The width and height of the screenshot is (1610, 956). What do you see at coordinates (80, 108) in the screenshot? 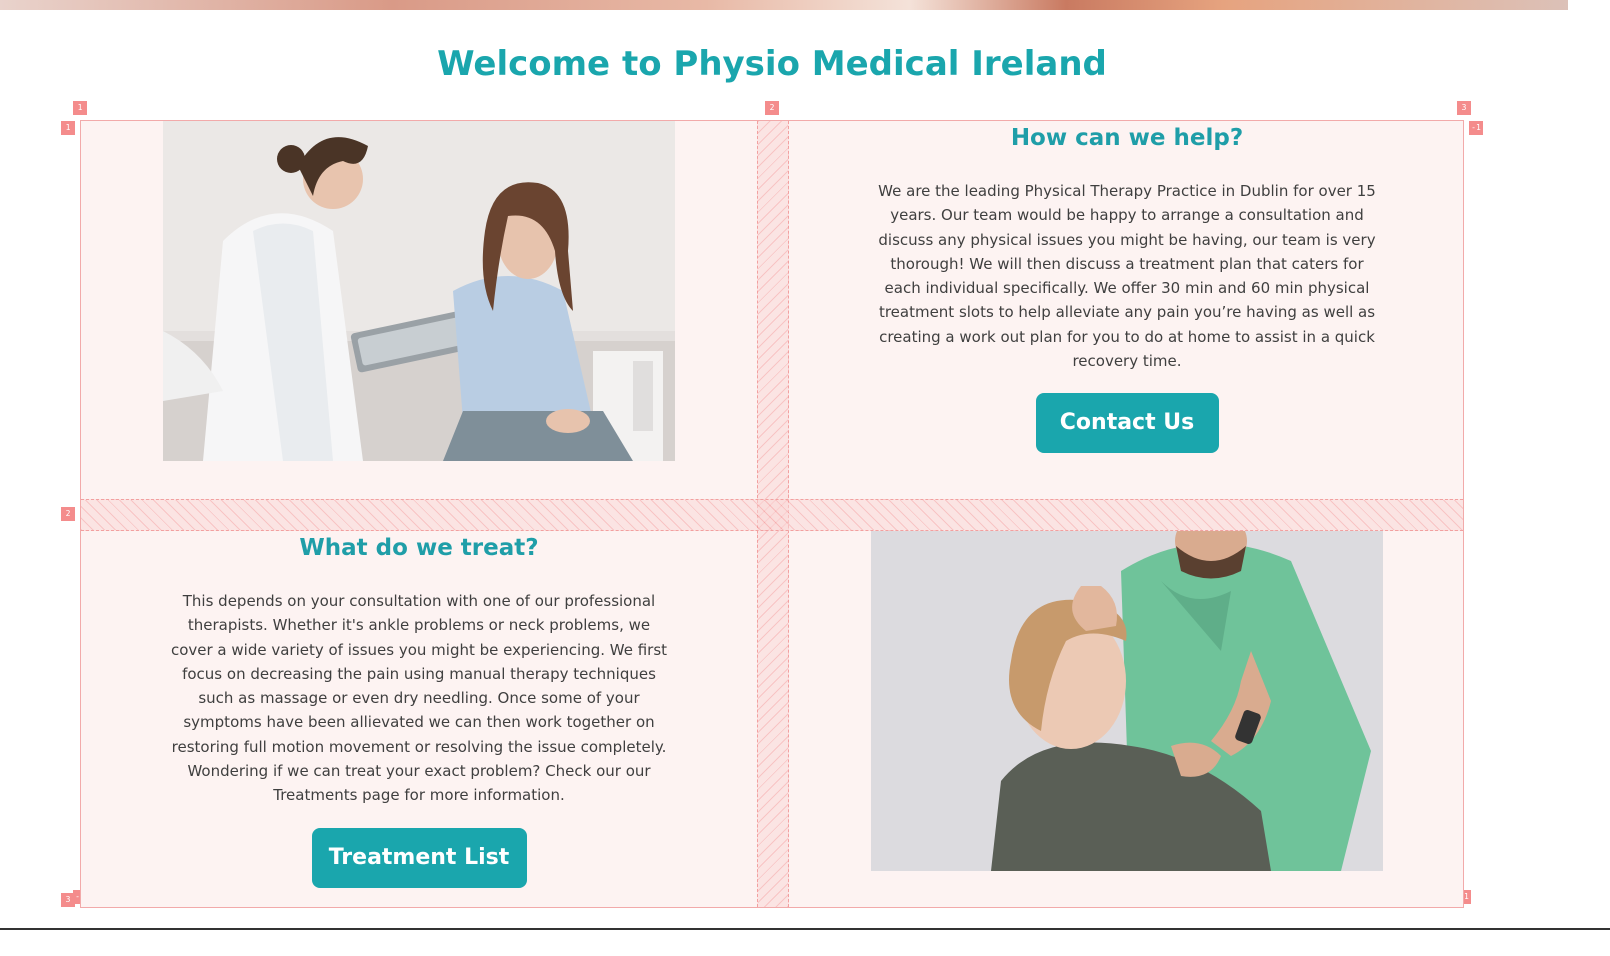
I see `grid-col-marker-1: 1` at bounding box center [80, 108].